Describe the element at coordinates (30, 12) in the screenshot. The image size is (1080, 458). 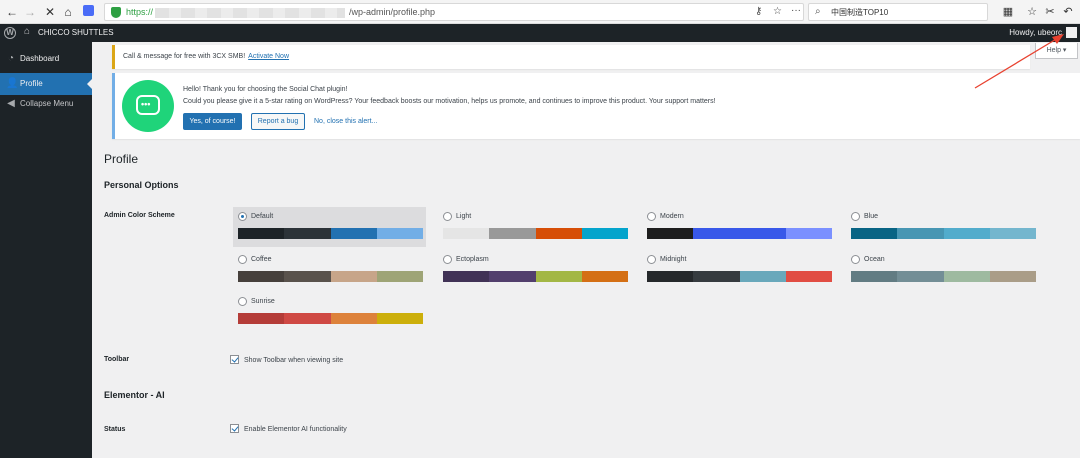
I see `forward-icon: →` at that location.